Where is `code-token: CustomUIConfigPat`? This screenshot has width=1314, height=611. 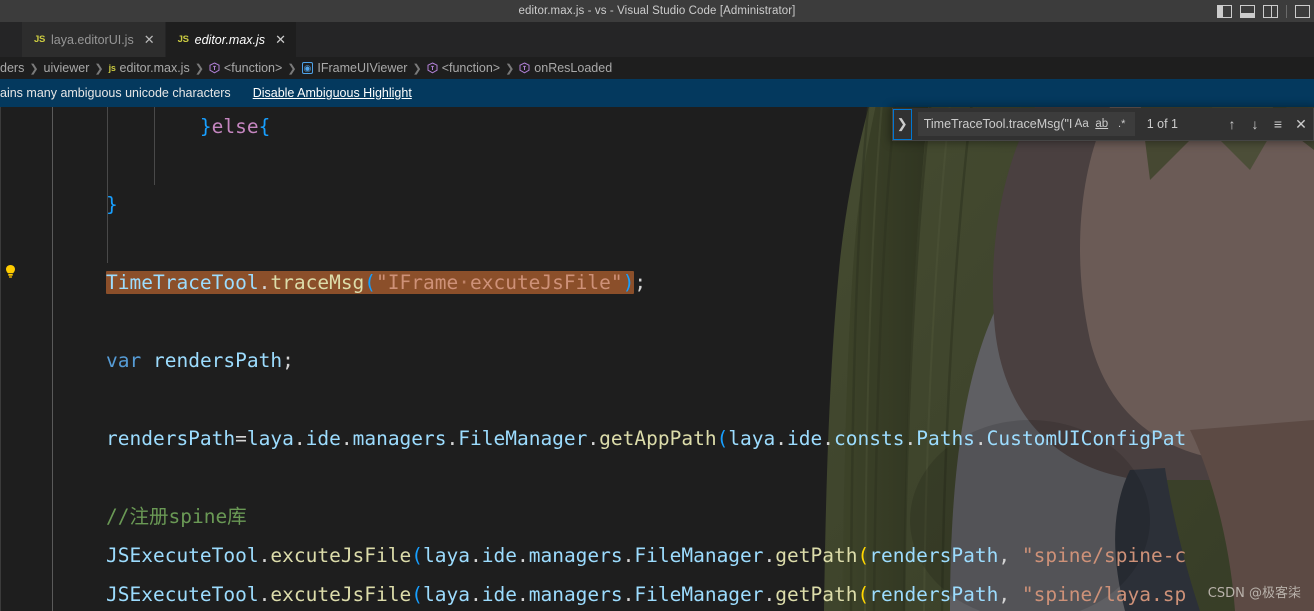 code-token: CustomUIConfigPat is located at coordinates (1086, 438).